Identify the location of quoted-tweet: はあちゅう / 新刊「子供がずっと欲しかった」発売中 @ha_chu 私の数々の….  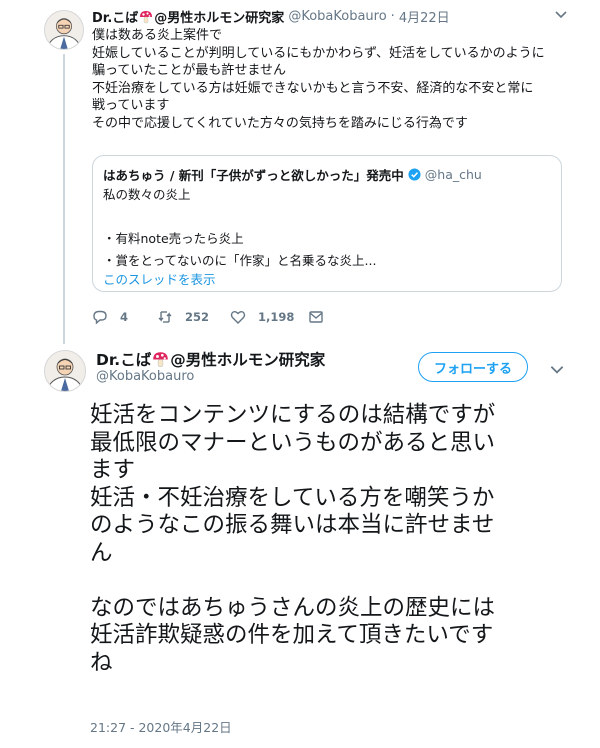
(327, 223).